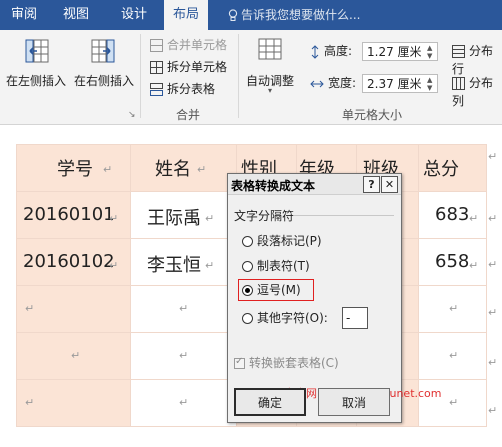 This screenshot has height=447, width=502. I want to click on table-header-cell: 总分, so click(452, 168).